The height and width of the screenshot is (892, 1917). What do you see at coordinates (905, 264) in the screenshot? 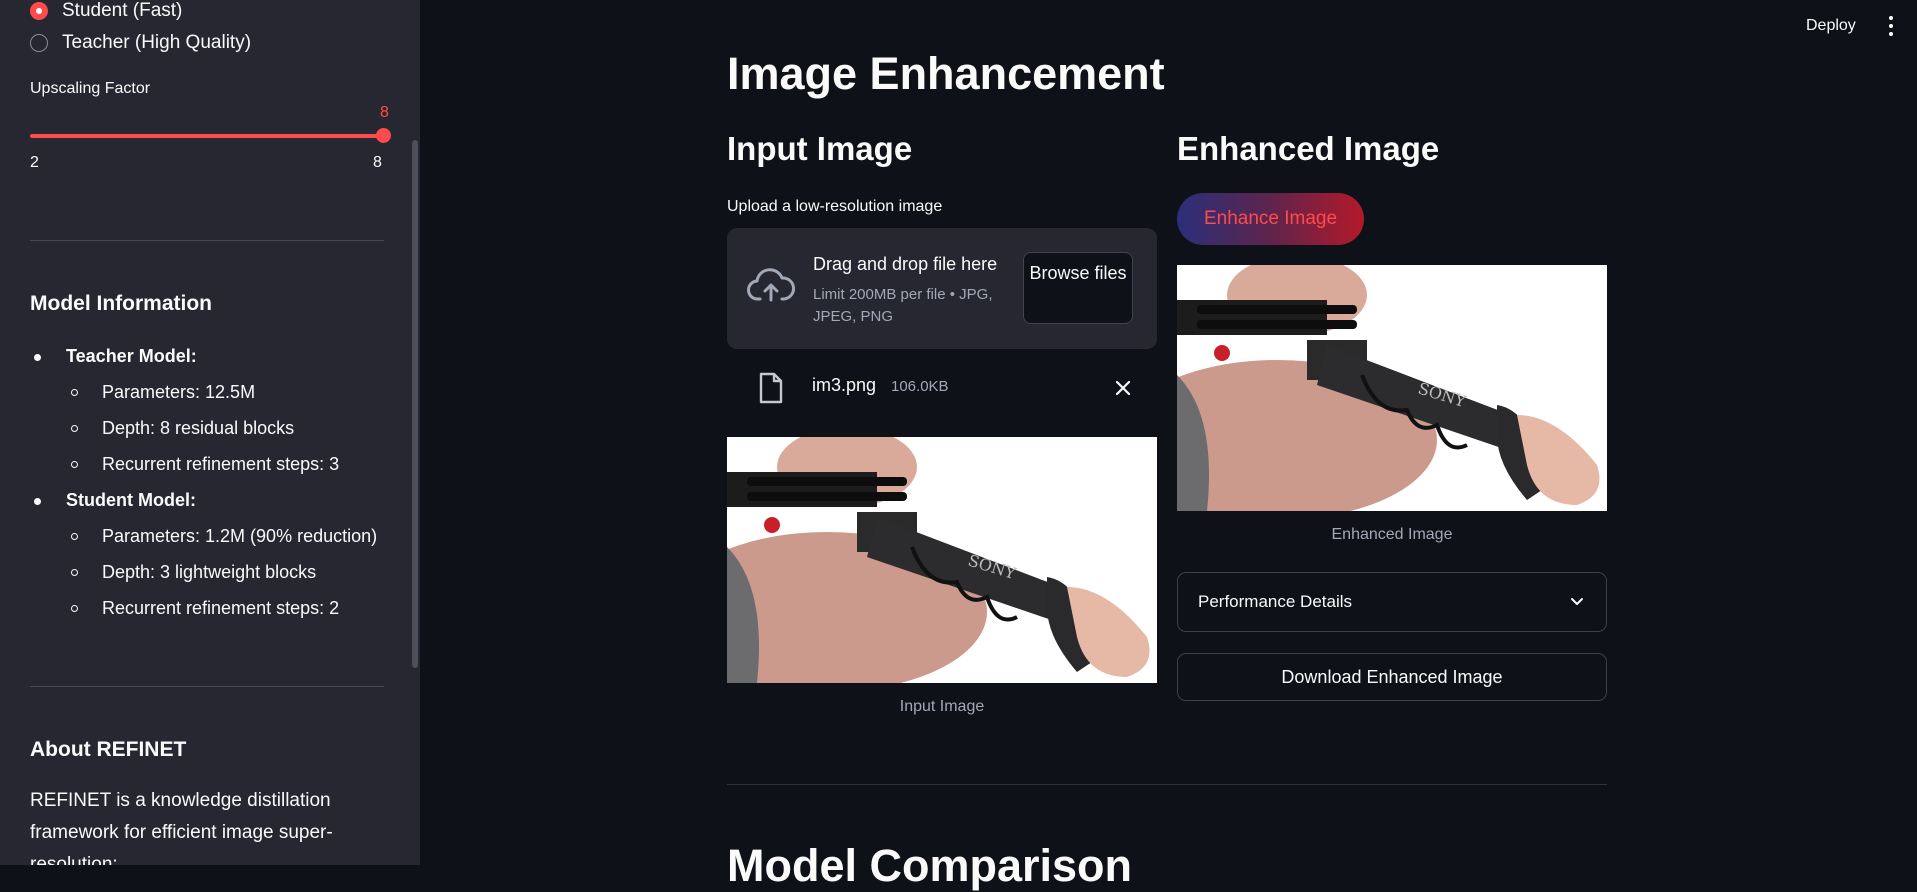
I see `dropzone-title: Drag and drop file here` at bounding box center [905, 264].